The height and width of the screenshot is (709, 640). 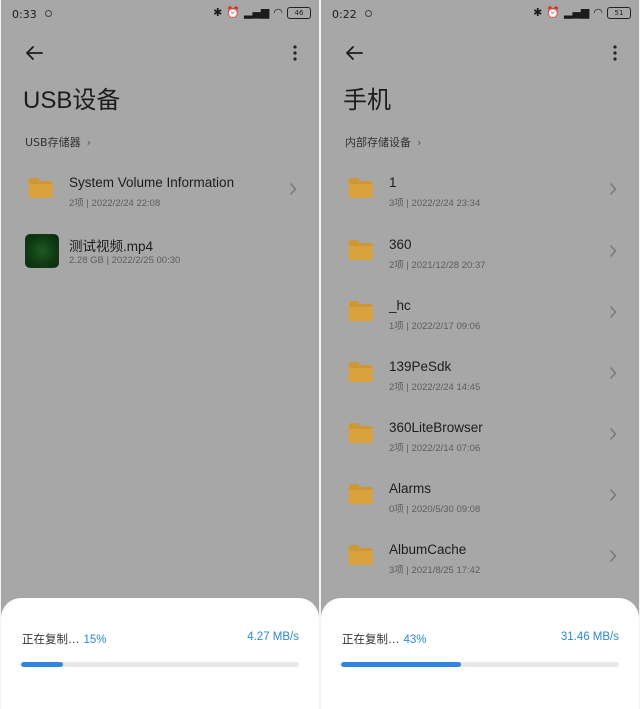 I want to click on page-title: 手机, so click(x=367, y=100).